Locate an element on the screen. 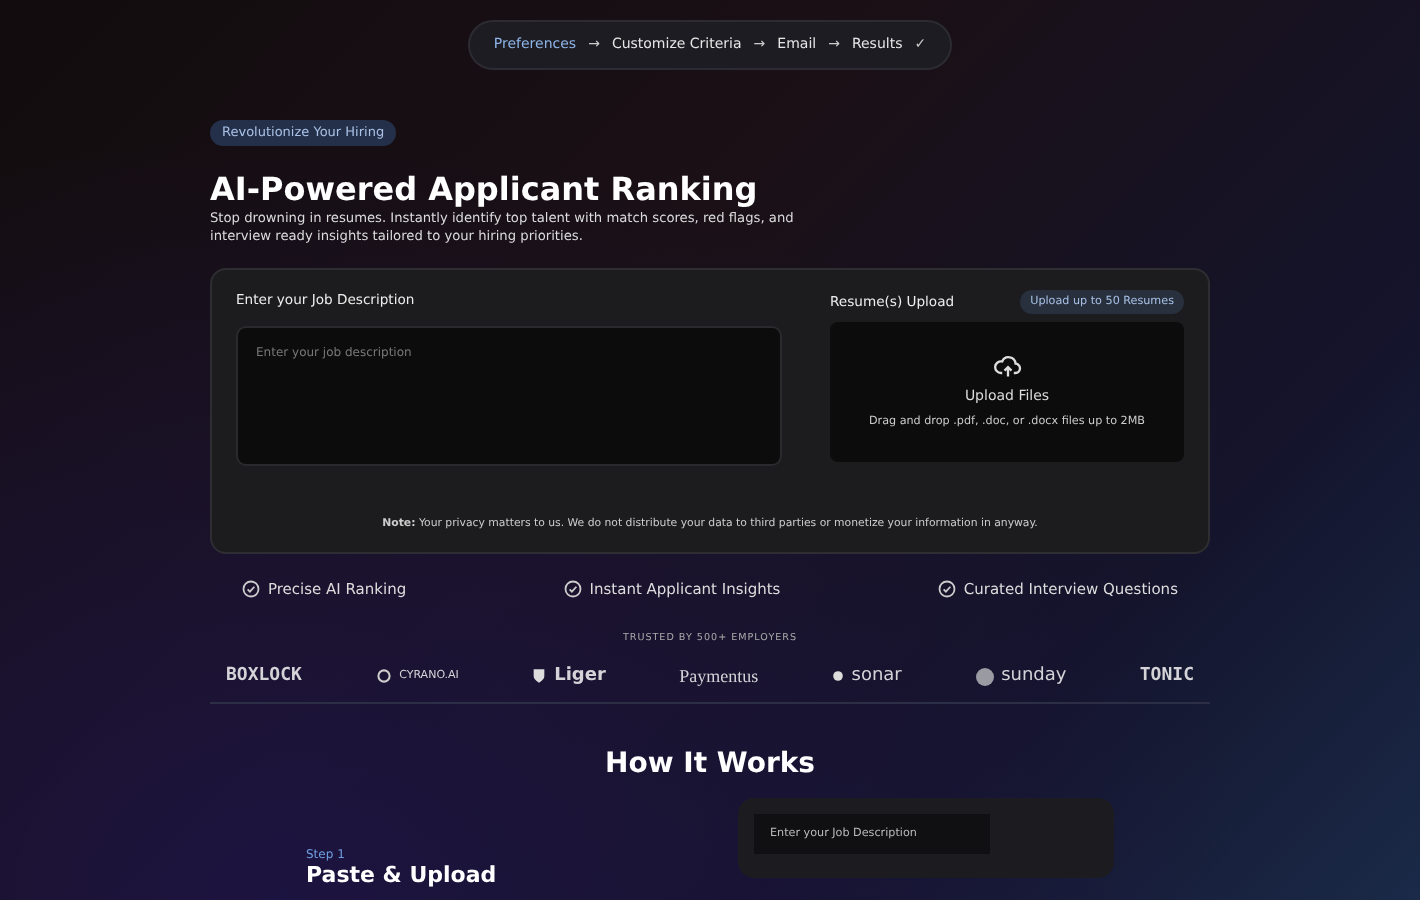 The image size is (1420, 900). cloud-upload-icon is located at coordinates (1007, 365).